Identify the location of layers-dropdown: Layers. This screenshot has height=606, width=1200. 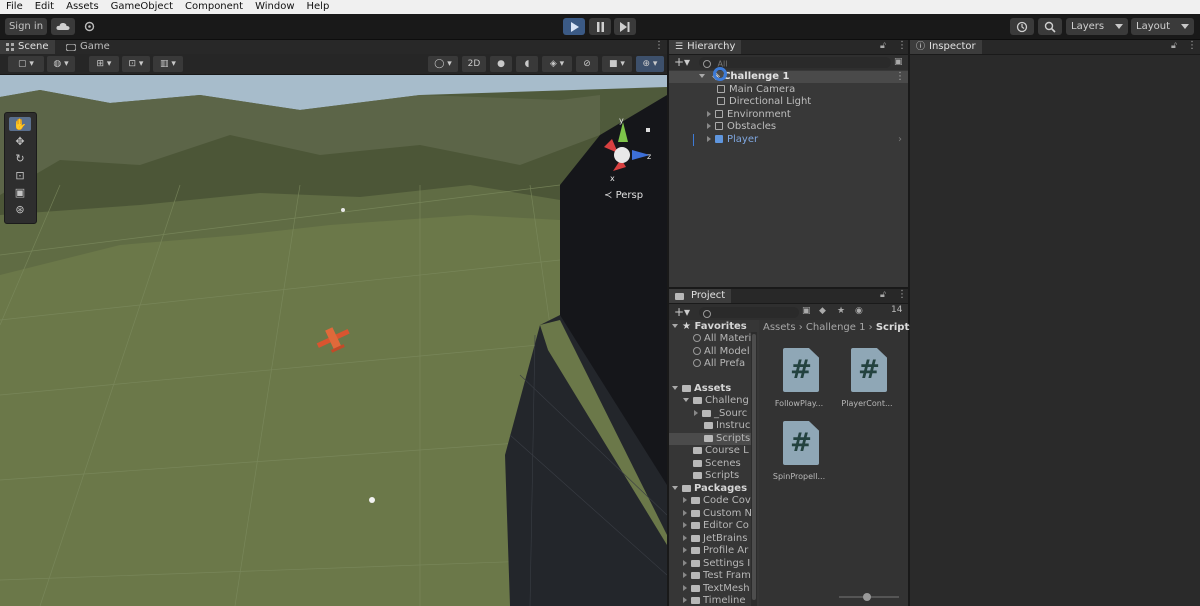
(1097, 26).